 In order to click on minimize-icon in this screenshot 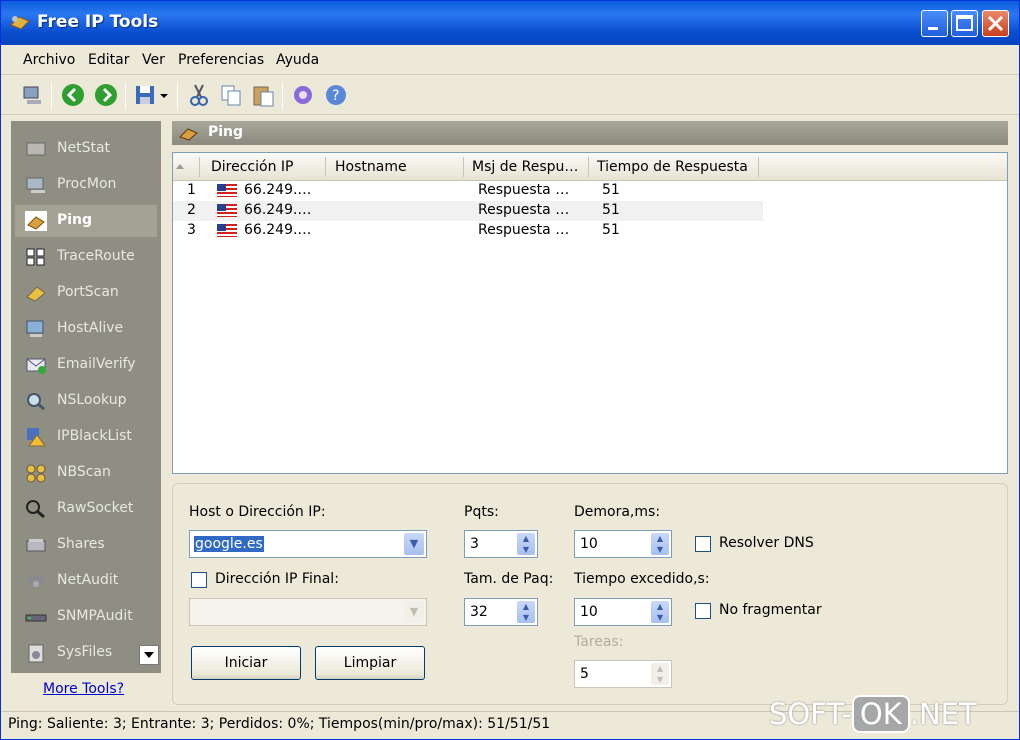, I will do `click(933, 28)`.